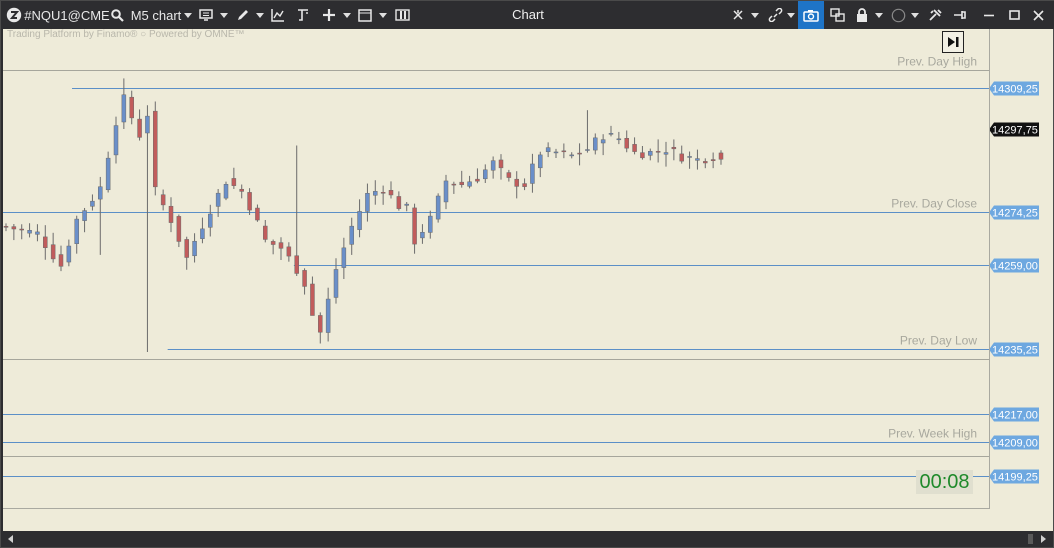  What do you see at coordinates (224, 15) in the screenshot?
I see `indicator-caret-icon` at bounding box center [224, 15].